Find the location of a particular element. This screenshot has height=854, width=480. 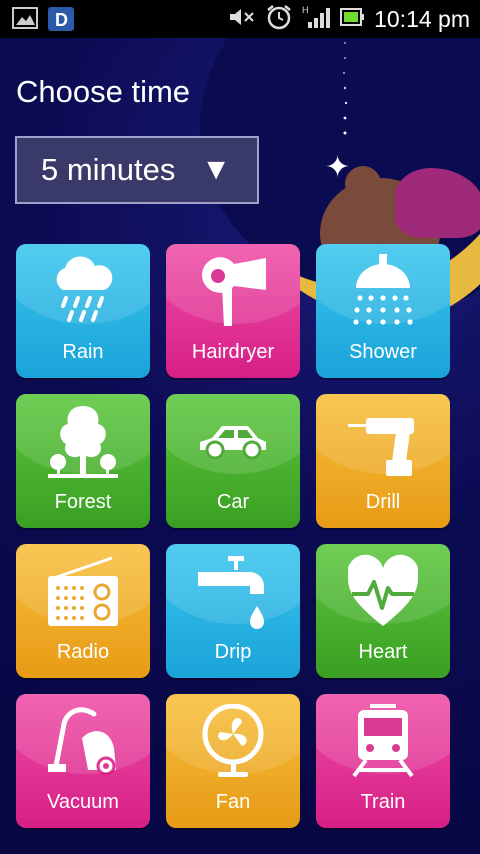

fan-icon is located at coordinates (233, 740).